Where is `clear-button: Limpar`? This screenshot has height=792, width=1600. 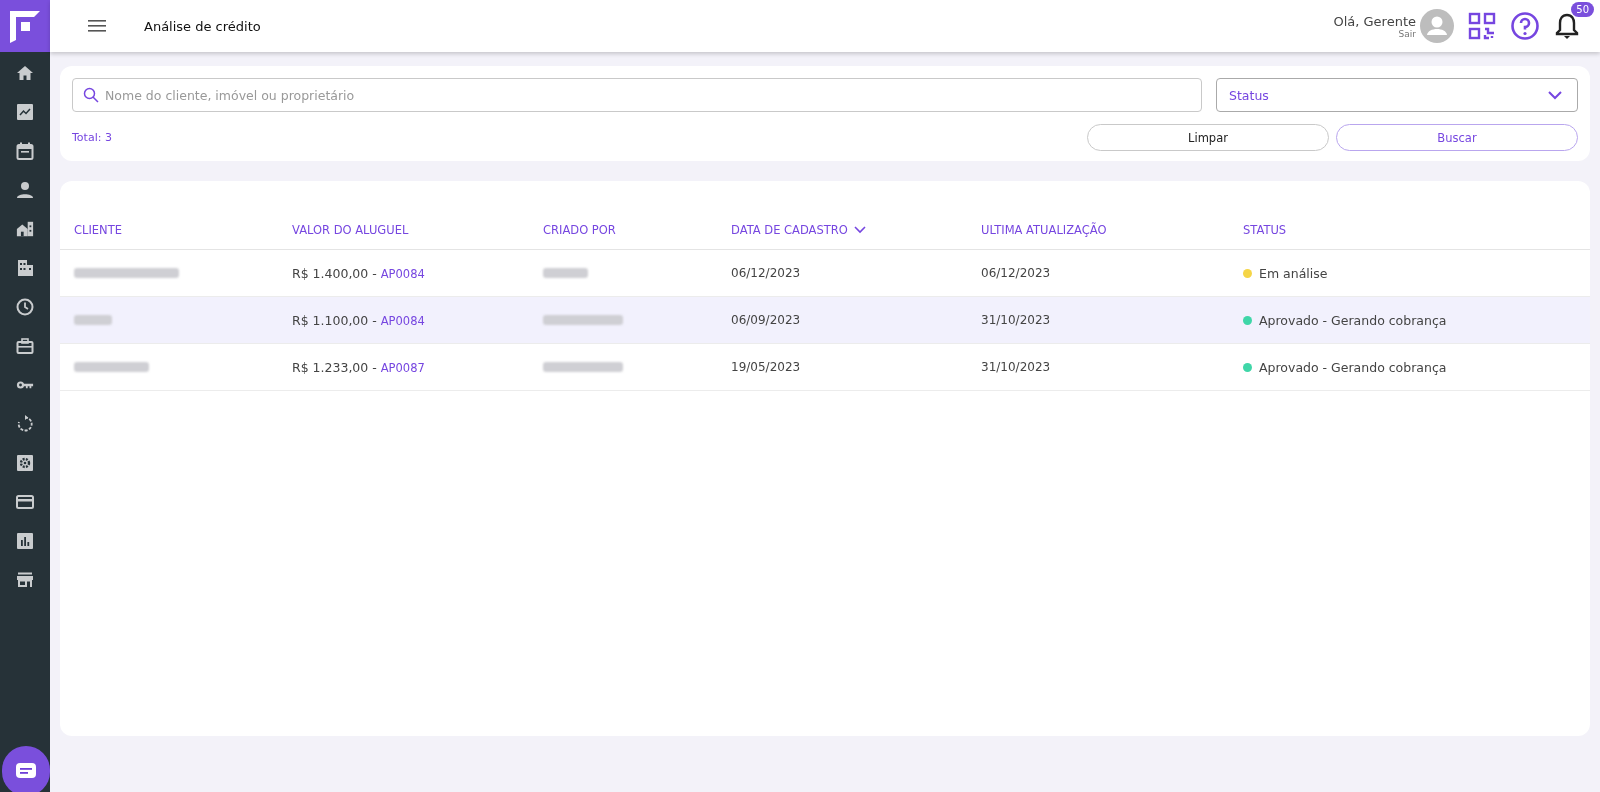
clear-button: Limpar is located at coordinates (1208, 137).